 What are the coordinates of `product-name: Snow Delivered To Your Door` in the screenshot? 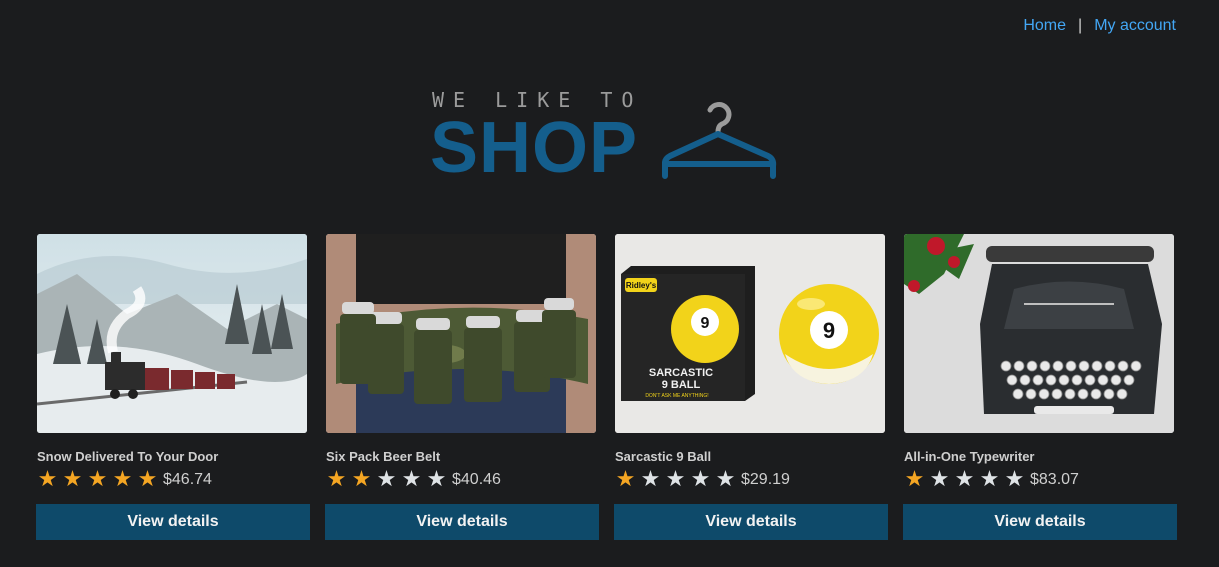 It's located at (173, 456).